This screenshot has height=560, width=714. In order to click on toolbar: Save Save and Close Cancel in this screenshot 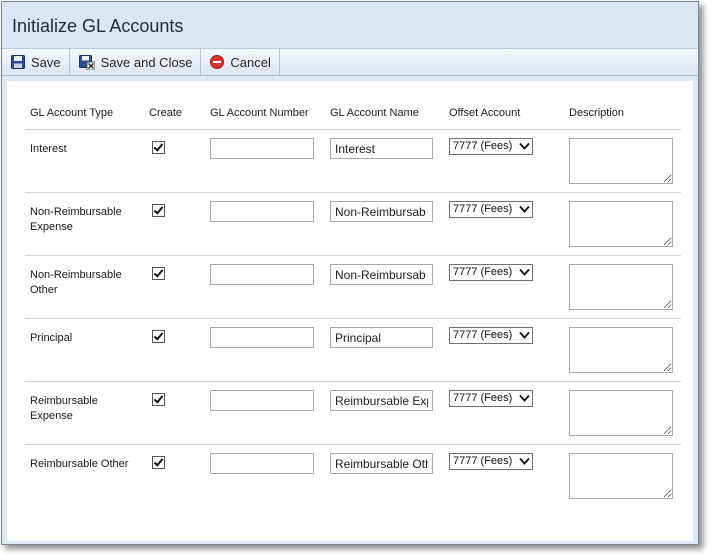, I will do `click(350, 62)`.